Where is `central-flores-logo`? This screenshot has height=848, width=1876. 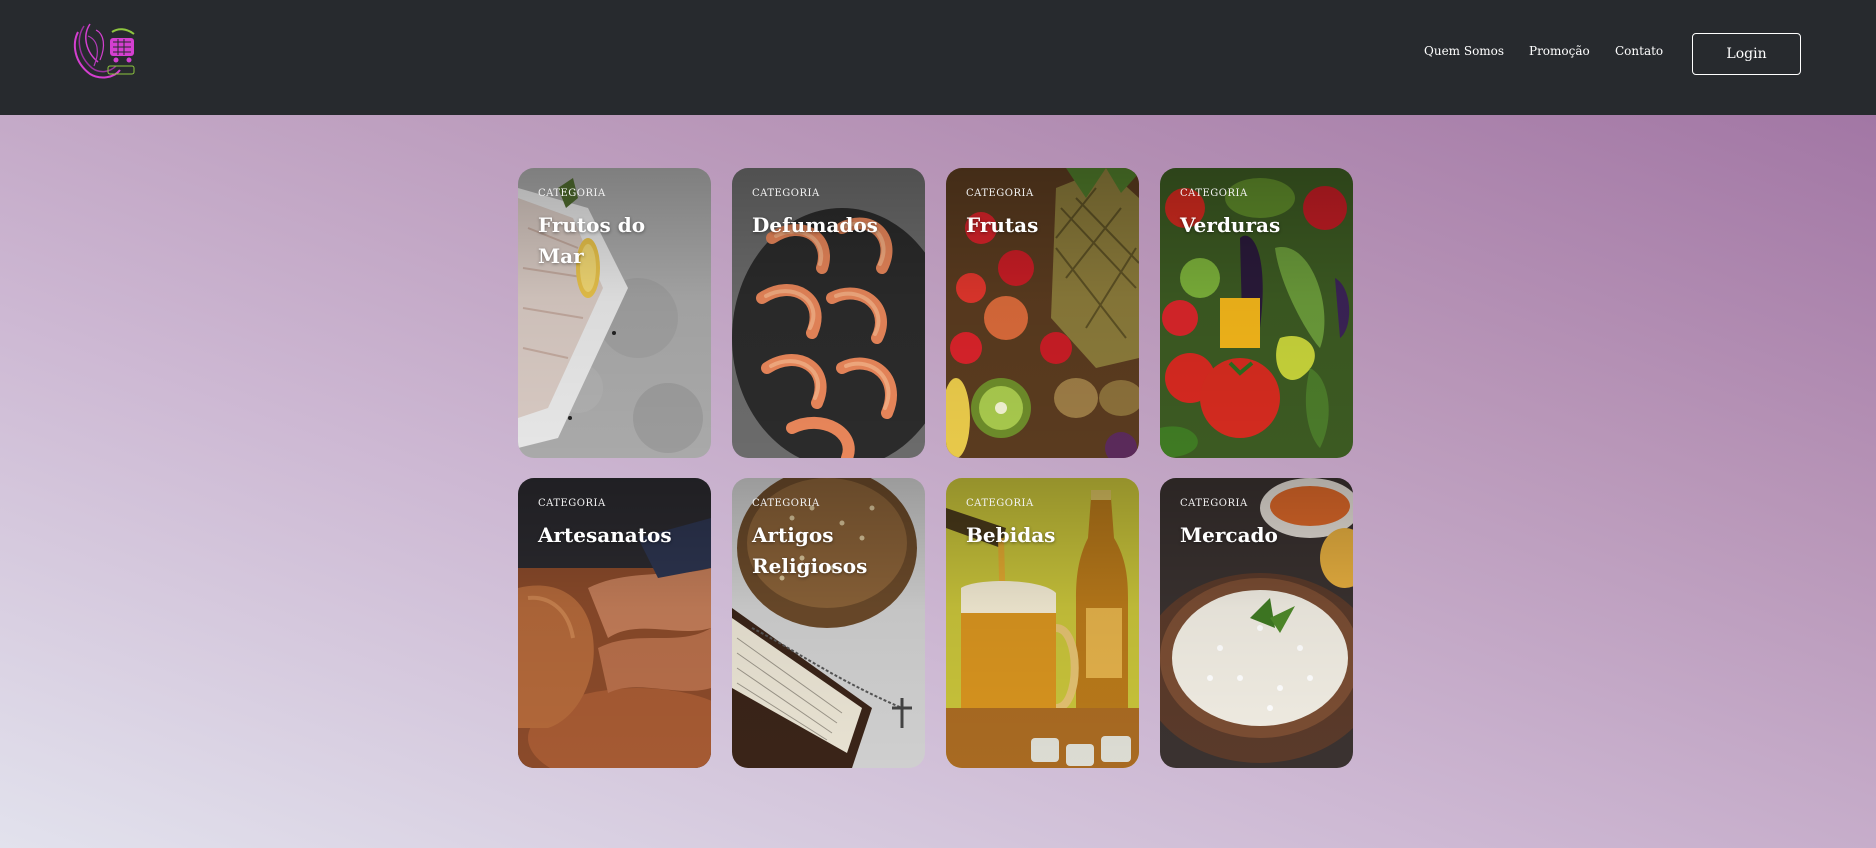
central-flores-logo is located at coordinates (106, 52).